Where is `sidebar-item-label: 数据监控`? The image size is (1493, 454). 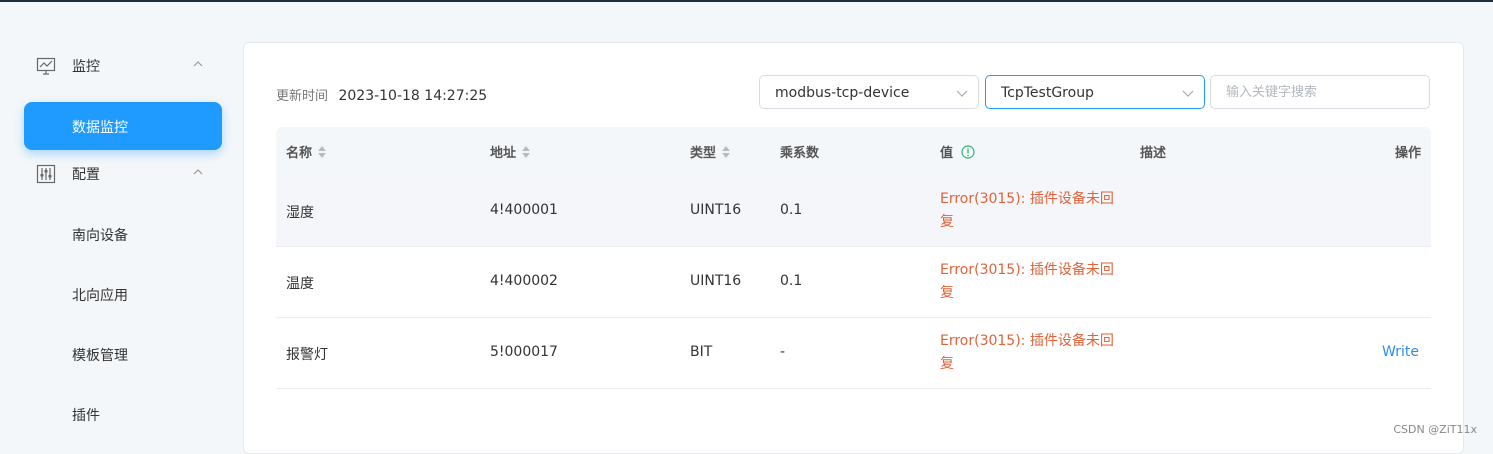 sidebar-item-label: 数据监控 is located at coordinates (100, 128).